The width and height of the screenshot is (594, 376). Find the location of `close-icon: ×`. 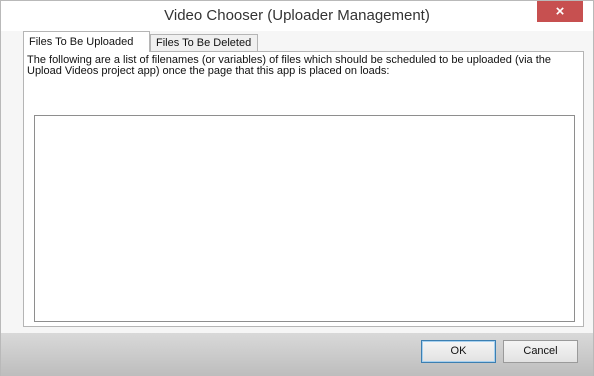

close-icon: × is located at coordinates (560, 11).